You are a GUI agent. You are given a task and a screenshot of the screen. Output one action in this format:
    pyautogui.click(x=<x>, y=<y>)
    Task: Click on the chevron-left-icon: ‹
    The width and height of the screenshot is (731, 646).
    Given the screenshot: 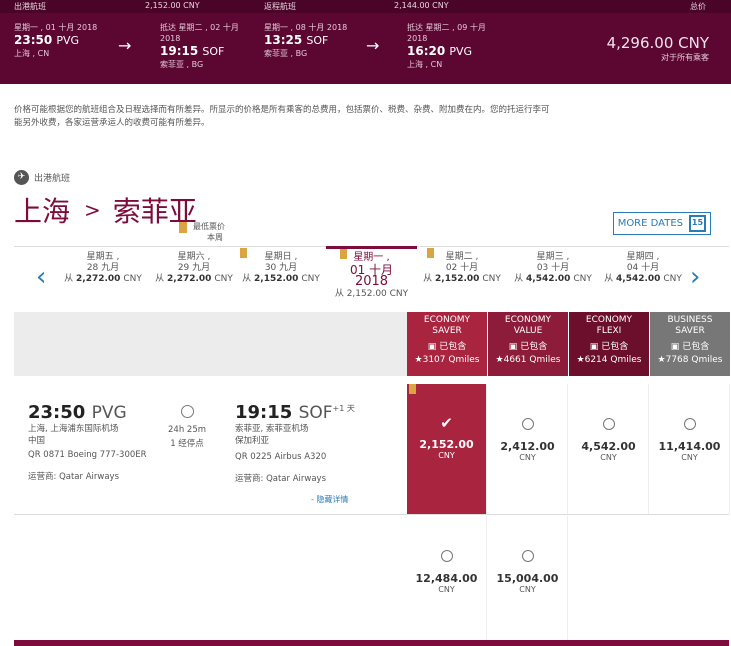 What is the action you would take?
    pyautogui.click(x=41, y=277)
    